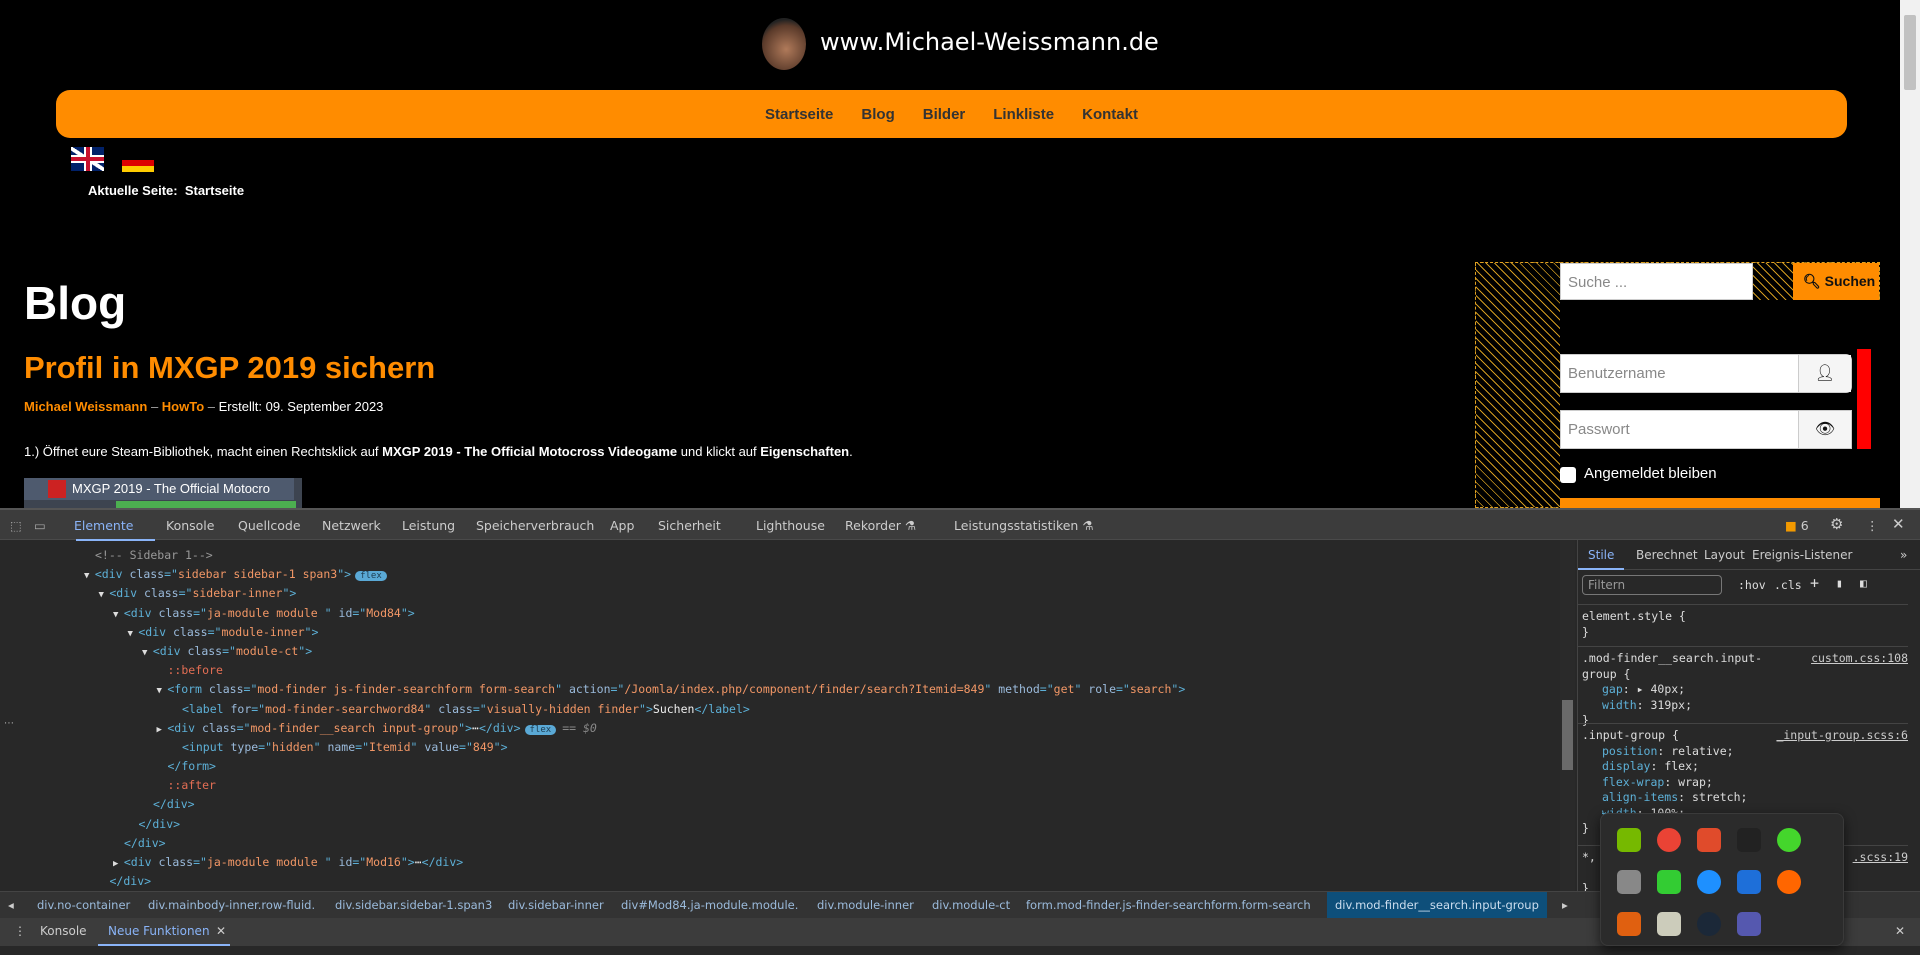 The image size is (1920, 955). I want to click on page-scrollbar, so click(1910, 254).